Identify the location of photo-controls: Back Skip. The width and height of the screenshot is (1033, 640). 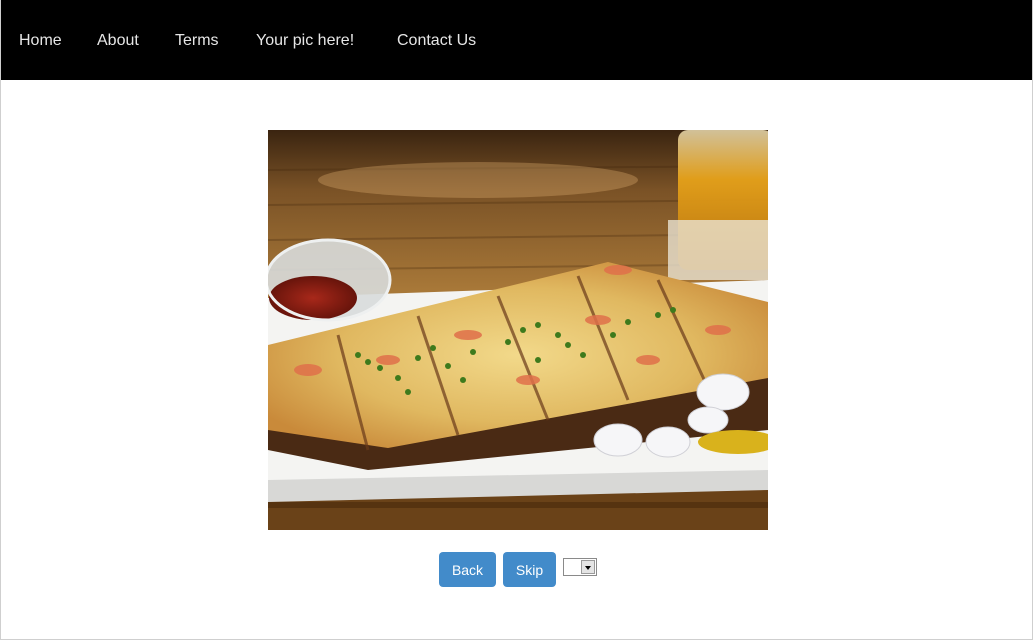
(516, 570).